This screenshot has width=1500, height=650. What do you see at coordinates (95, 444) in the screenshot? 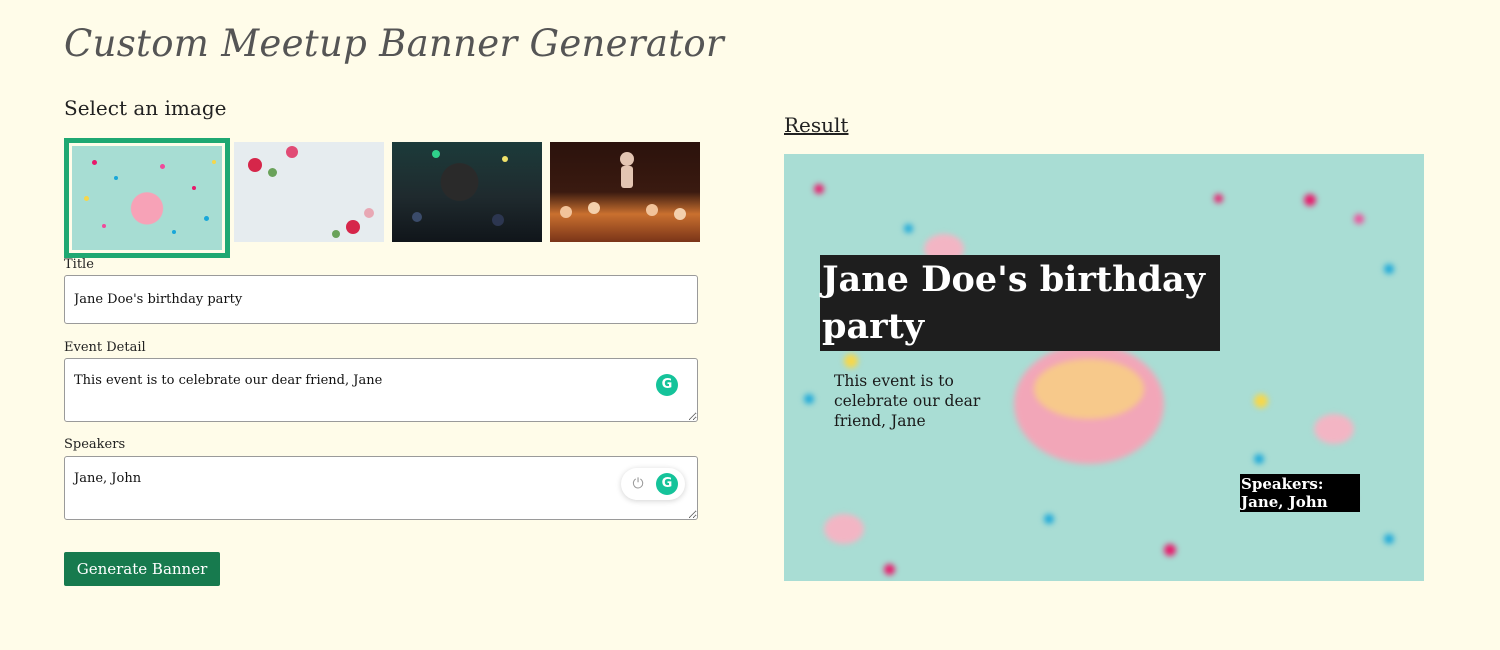
I see `speakers-label: Speakers` at bounding box center [95, 444].